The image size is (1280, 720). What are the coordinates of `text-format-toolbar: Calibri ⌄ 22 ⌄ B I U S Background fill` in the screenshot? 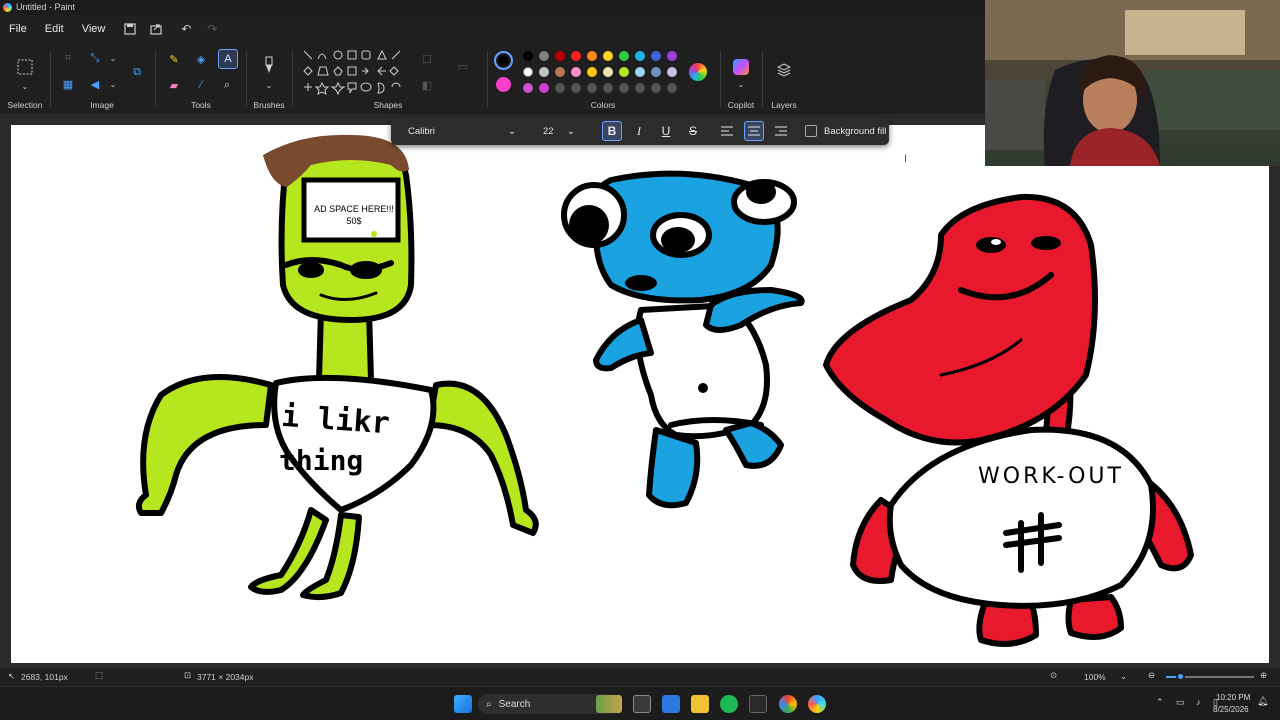 It's located at (640, 131).